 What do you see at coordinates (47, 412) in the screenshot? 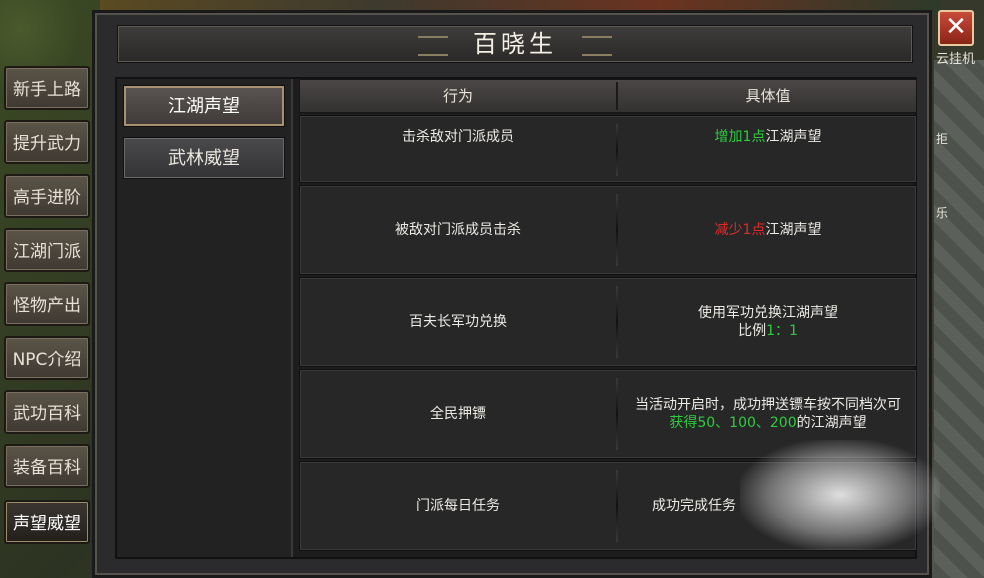
I see `side-tab-martial-arts: 武功百科` at bounding box center [47, 412].